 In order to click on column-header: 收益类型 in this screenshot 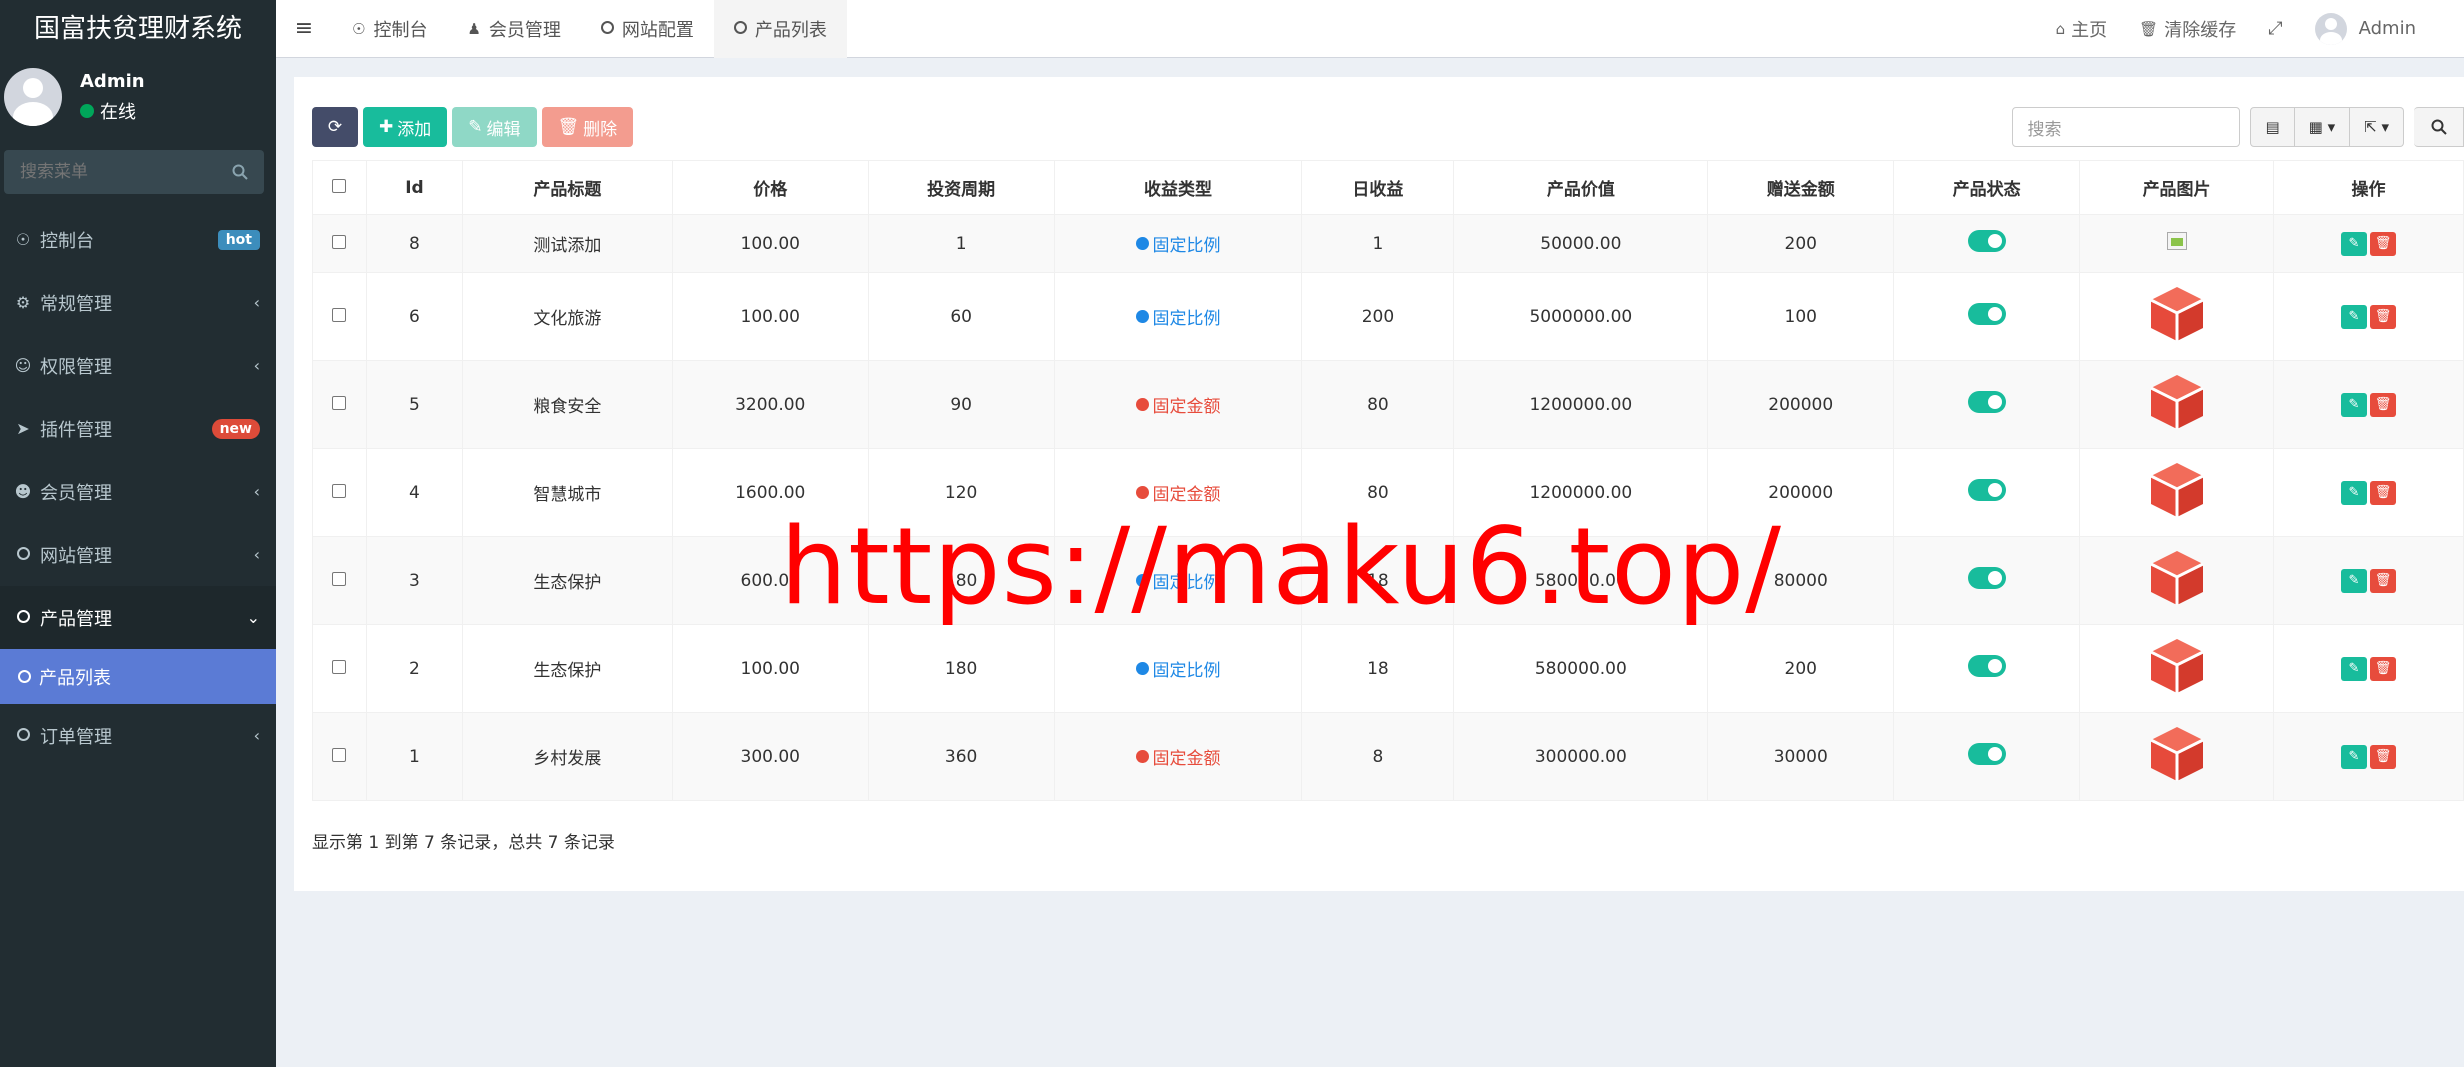, I will do `click(1178, 187)`.